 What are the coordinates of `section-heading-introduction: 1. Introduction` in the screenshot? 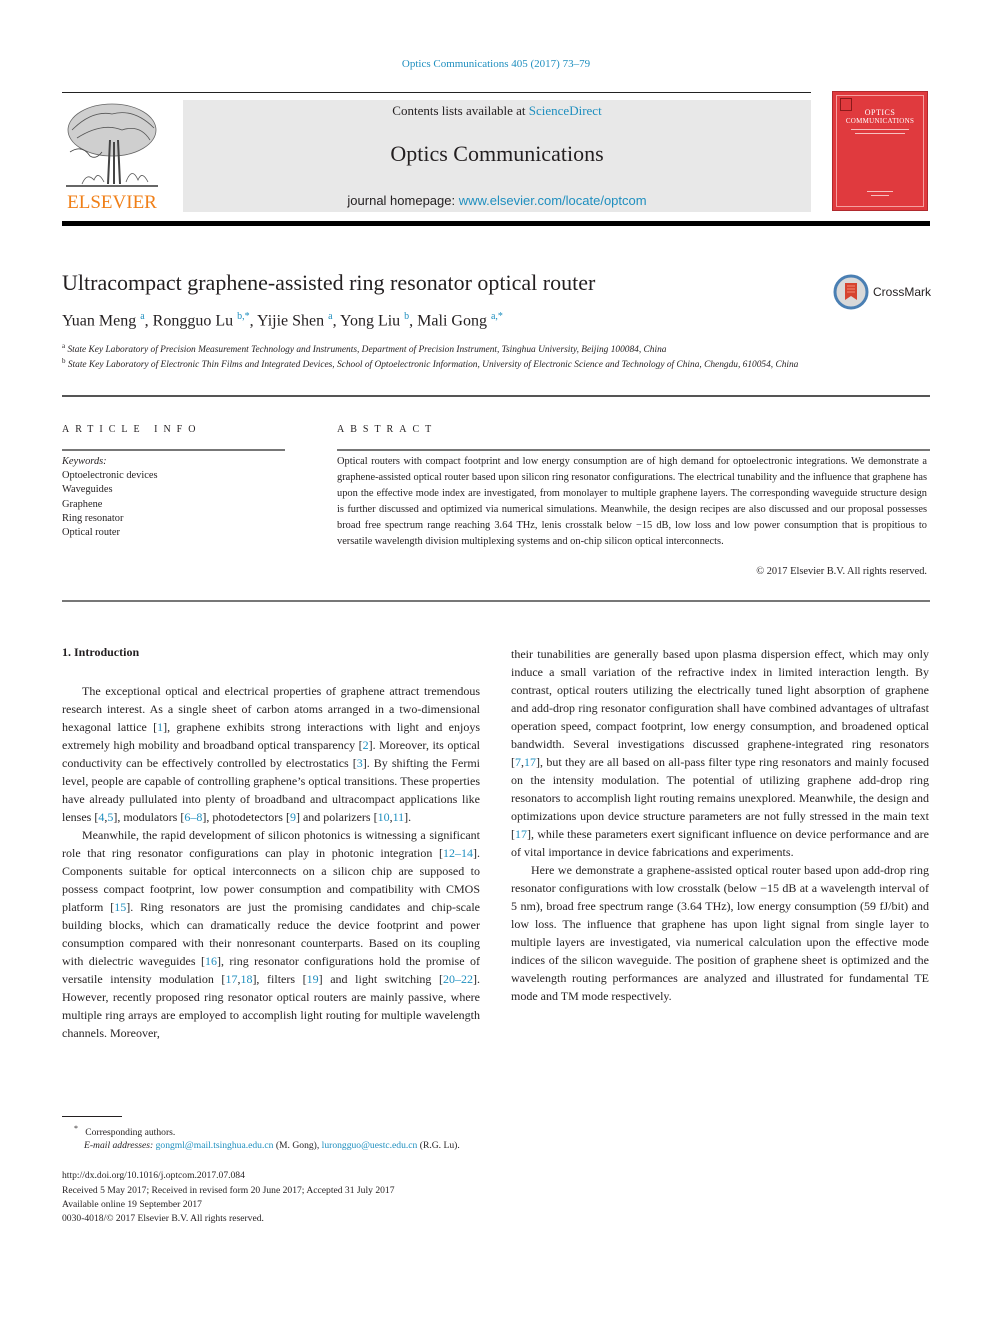 It's located at (101, 652).